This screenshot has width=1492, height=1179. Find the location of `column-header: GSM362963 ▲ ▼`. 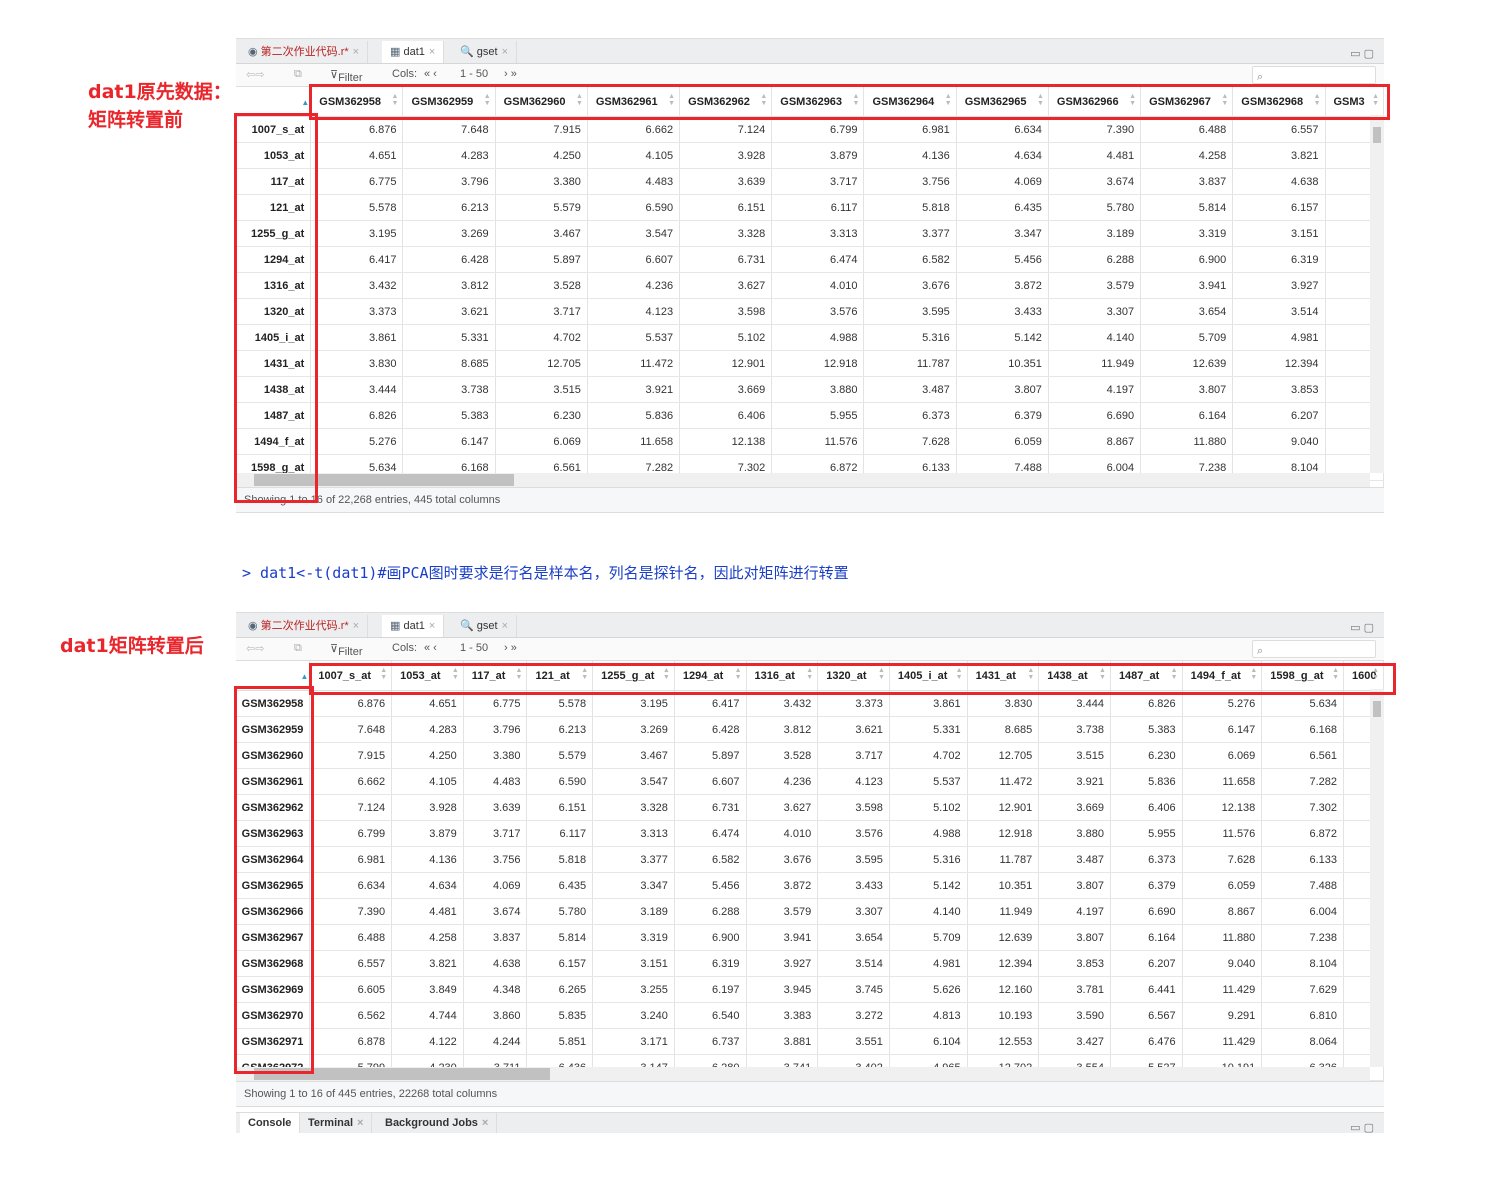

column-header: GSM362963 ▲ ▼ is located at coordinates (818, 102).